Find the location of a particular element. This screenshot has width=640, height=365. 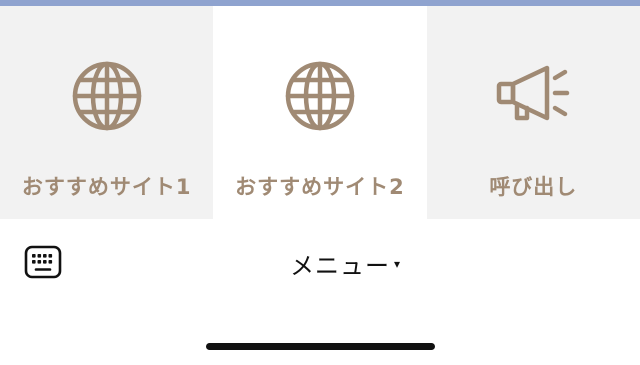

tile-label: 呼び出し is located at coordinates (533, 187).